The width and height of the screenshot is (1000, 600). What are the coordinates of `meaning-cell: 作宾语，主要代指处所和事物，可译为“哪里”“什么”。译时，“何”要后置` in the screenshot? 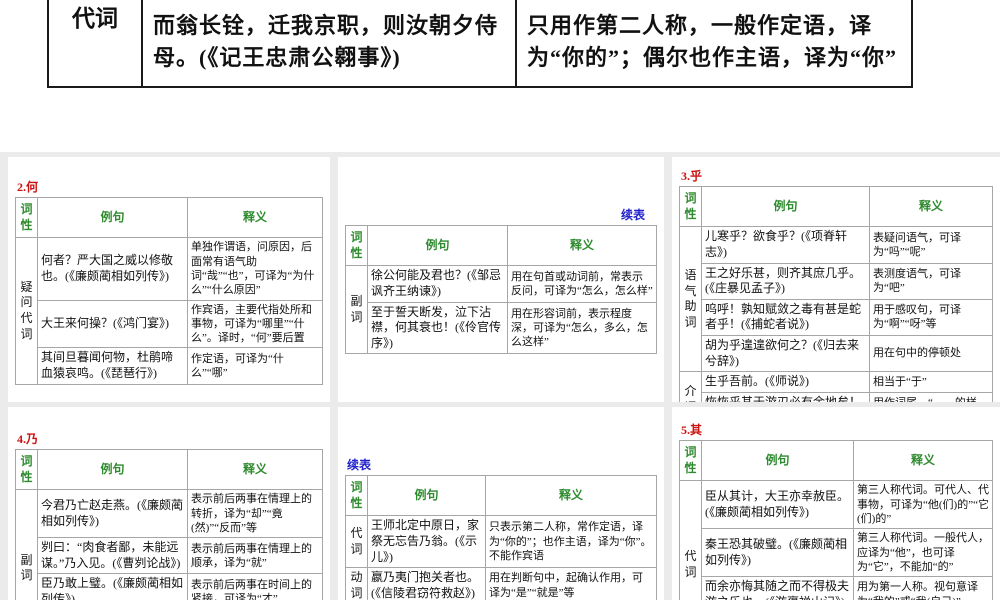 It's located at (255, 324).